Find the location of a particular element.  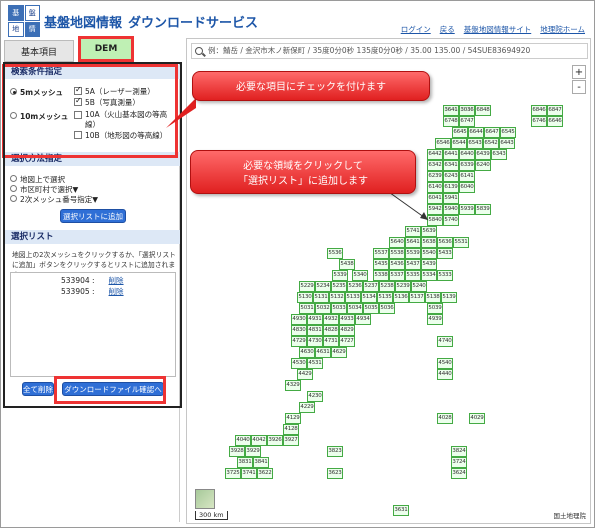

mesh-tile: 5132 is located at coordinates (337, 297).